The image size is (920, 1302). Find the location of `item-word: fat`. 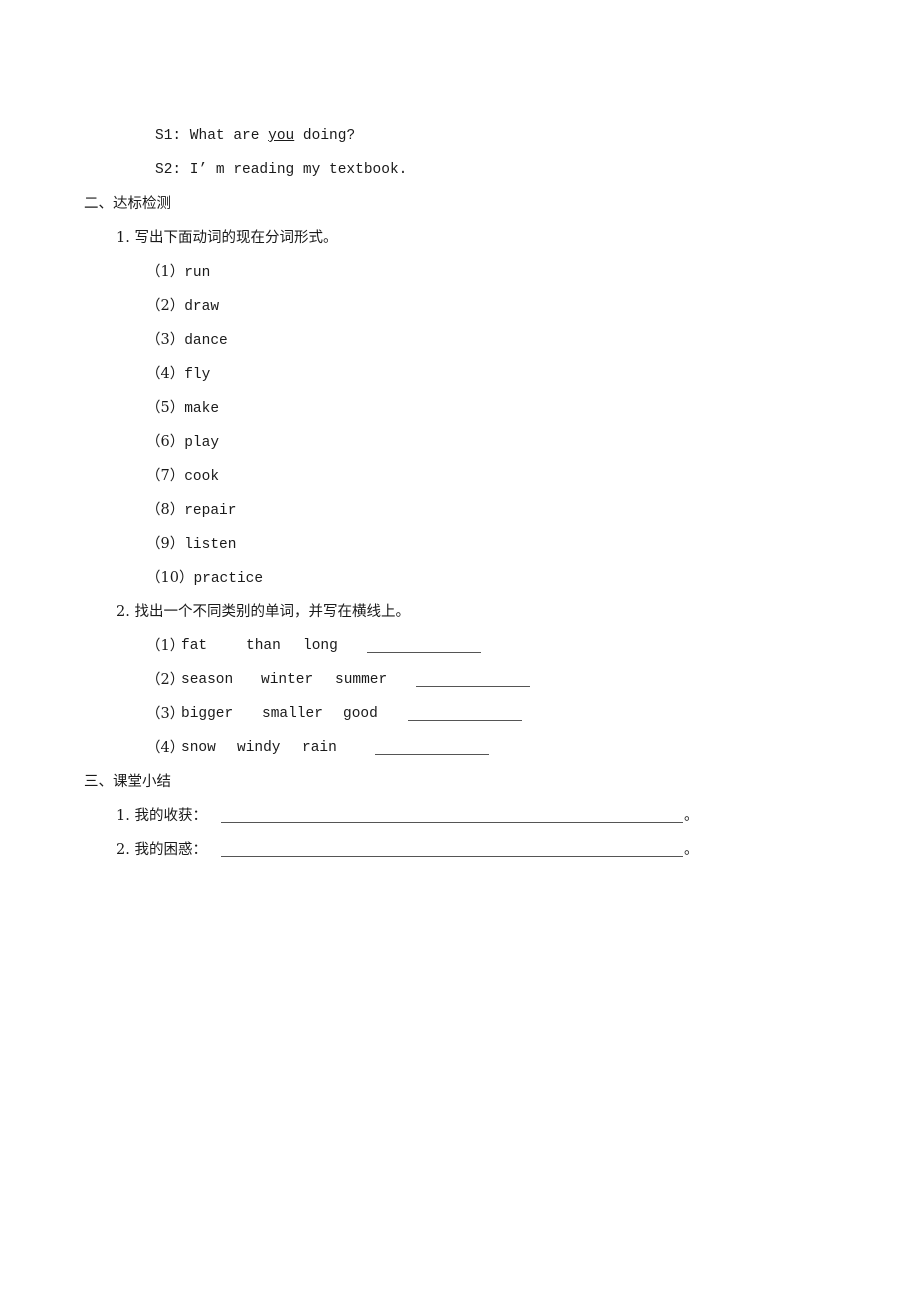

item-word: fat is located at coordinates (194, 646).